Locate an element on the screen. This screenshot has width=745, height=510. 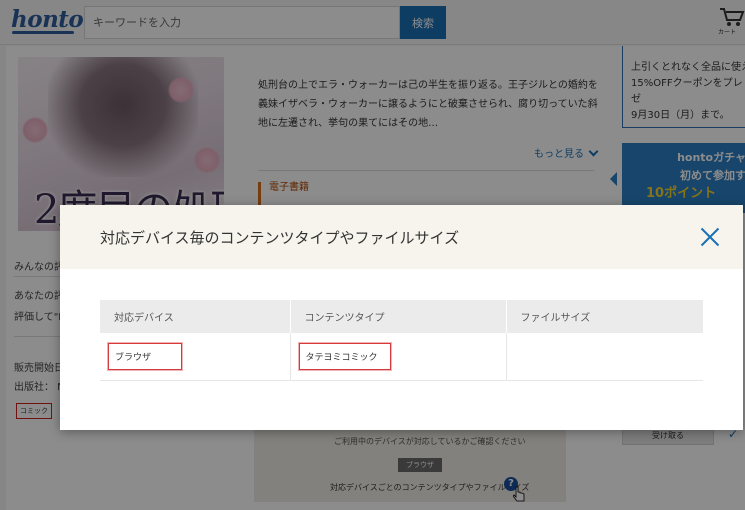
column-header-device: 対応デバイス is located at coordinates (195, 316).